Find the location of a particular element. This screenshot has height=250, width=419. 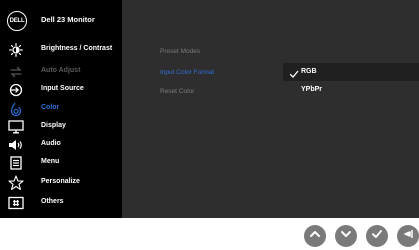

option-rgb: RGB is located at coordinates (351, 72).